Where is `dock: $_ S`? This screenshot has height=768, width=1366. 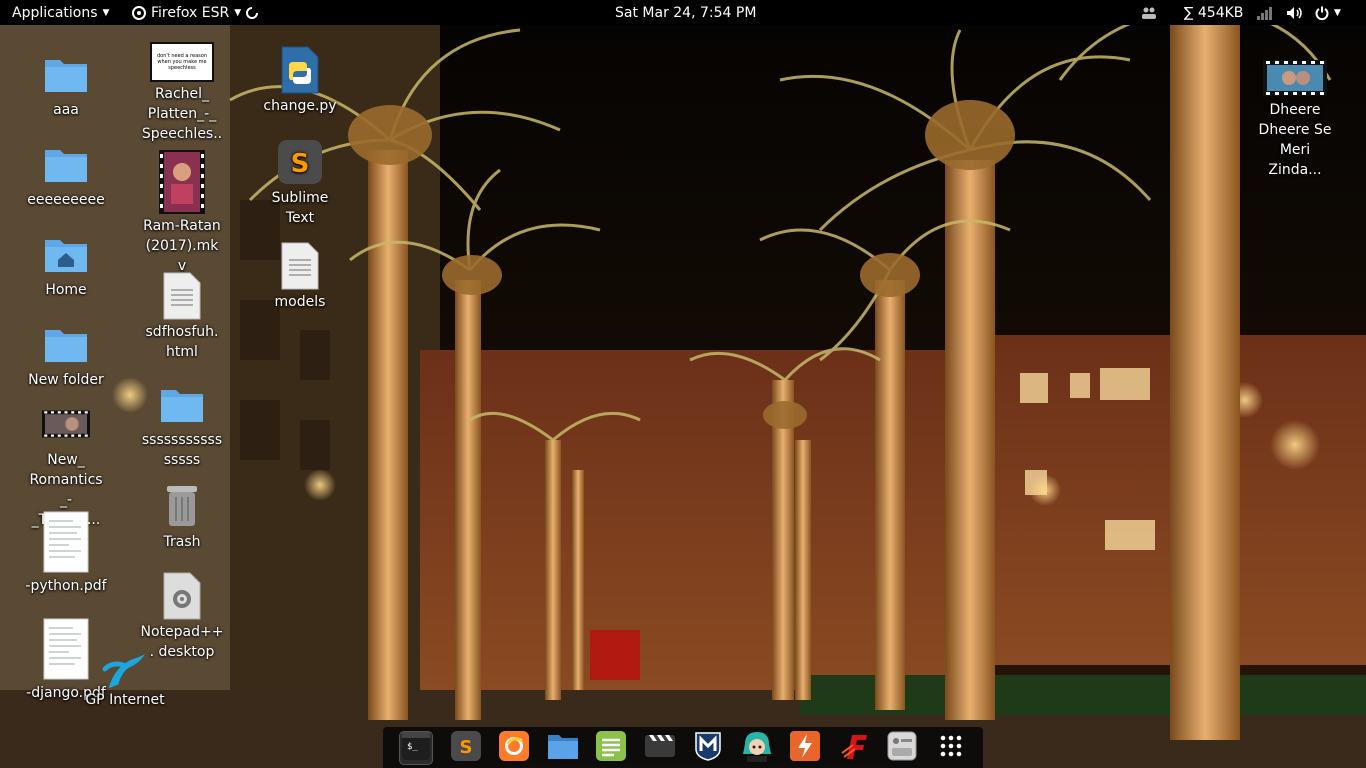
dock: $_ S is located at coordinates (683, 747).